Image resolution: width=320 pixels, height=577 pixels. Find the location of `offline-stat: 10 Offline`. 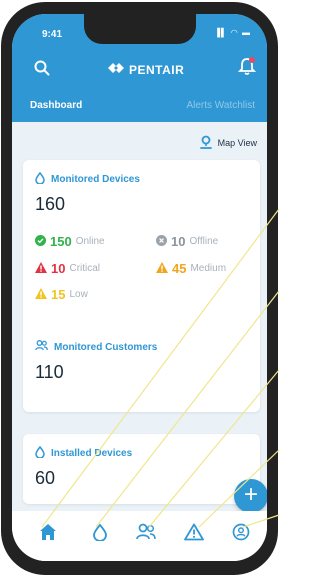

offline-stat: 10 Offline is located at coordinates (187, 241).